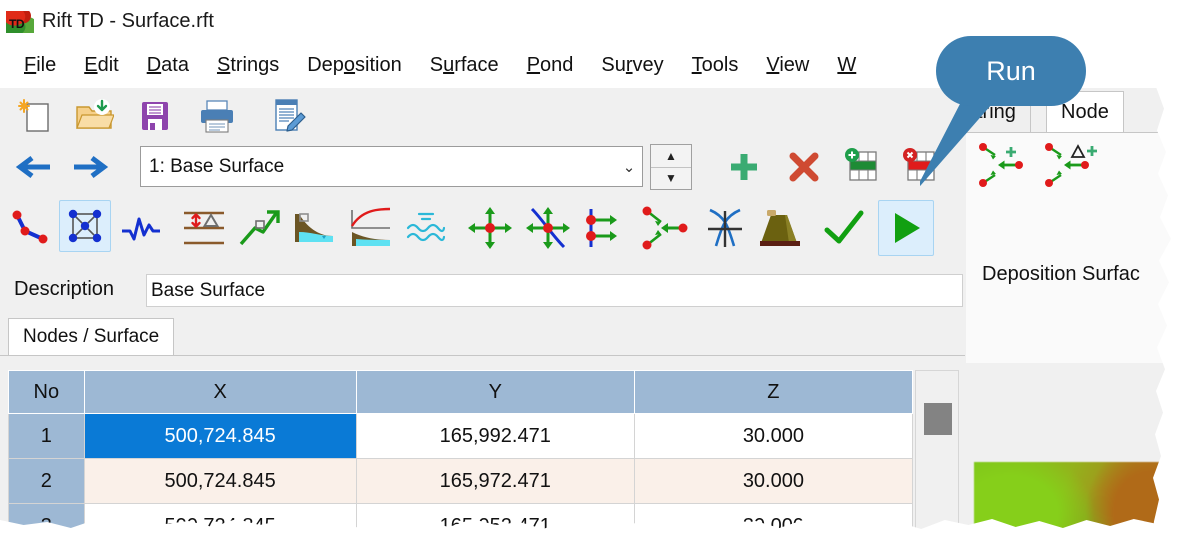 The height and width of the screenshot is (543, 1181). What do you see at coordinates (20, 22) in the screenshot?
I see `terrain-td-icon: TD` at bounding box center [20, 22].